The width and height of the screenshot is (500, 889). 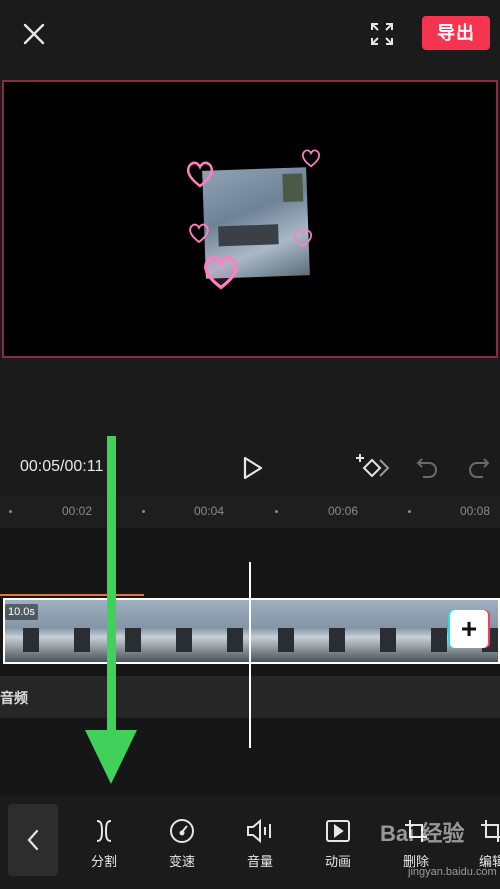 I want to click on watermark-logo: Bai 经验, so click(x=422, y=833).